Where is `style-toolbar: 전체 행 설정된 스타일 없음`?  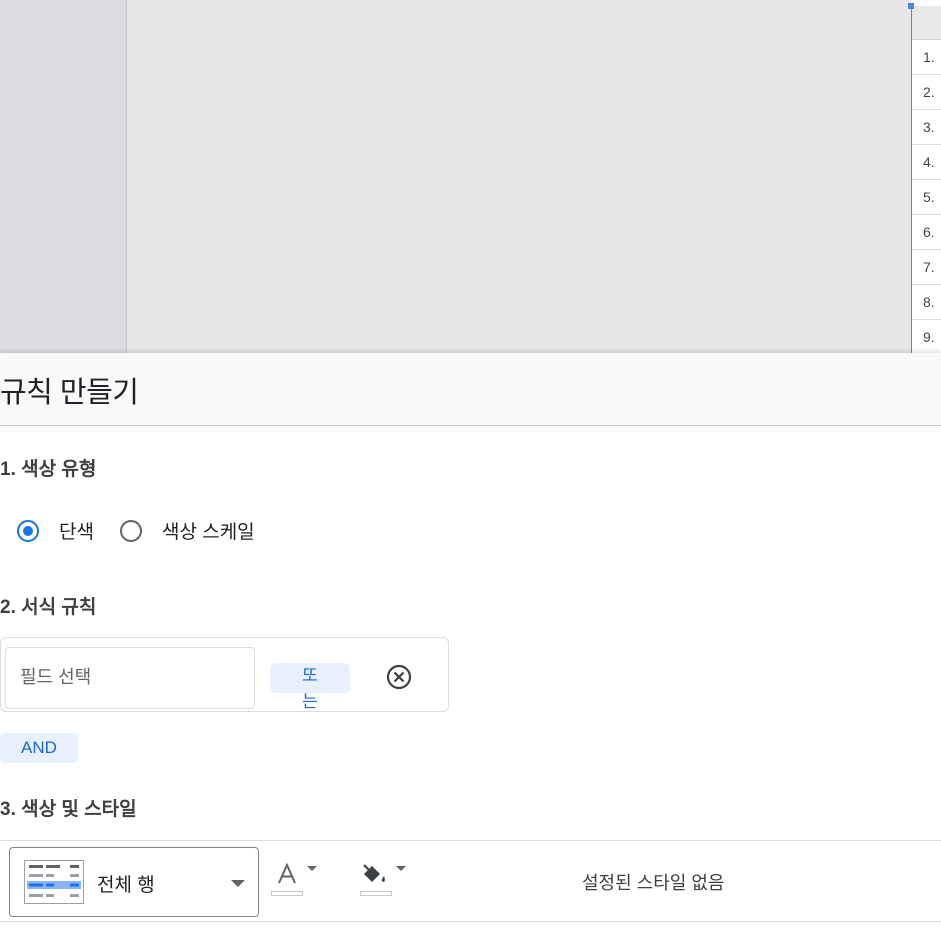 style-toolbar: 전체 행 설정된 스타일 없음 is located at coordinates (470, 881).